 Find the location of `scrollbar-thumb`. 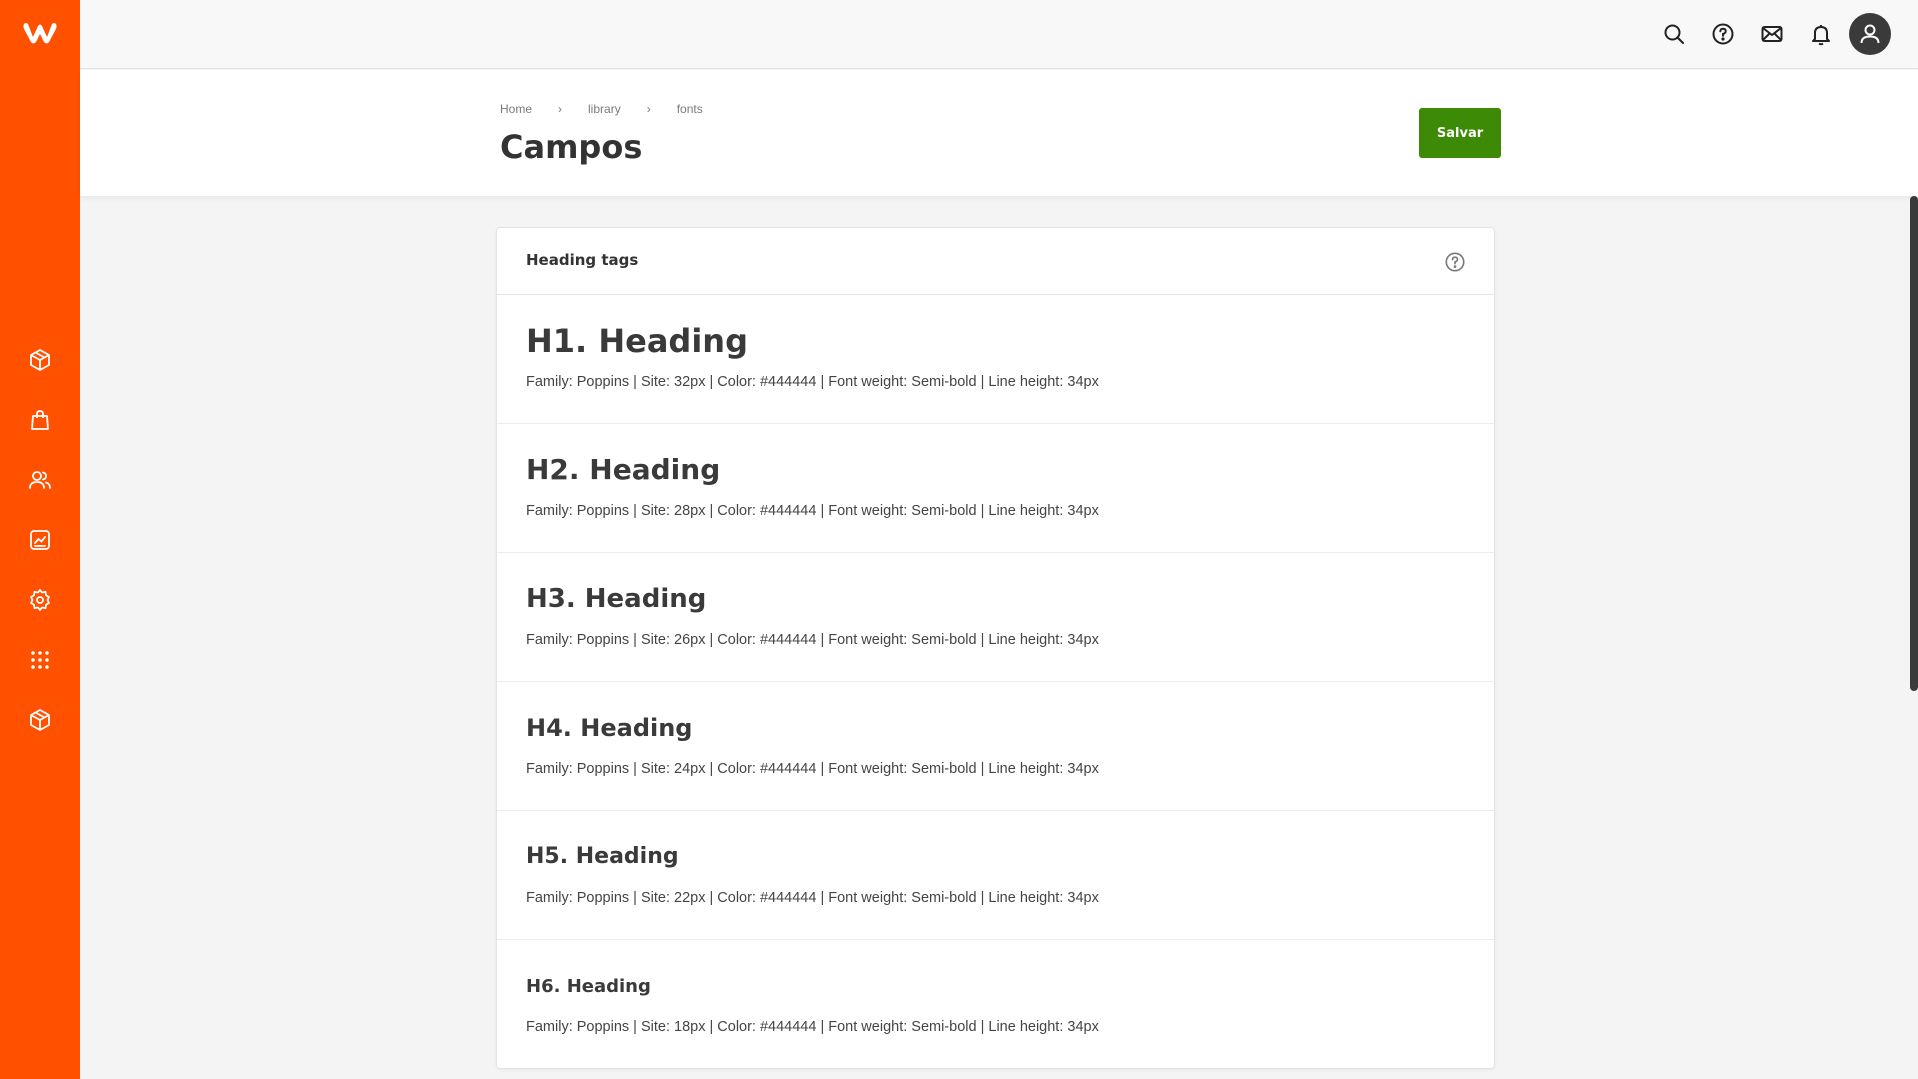

scrollbar-thumb is located at coordinates (1914, 443).